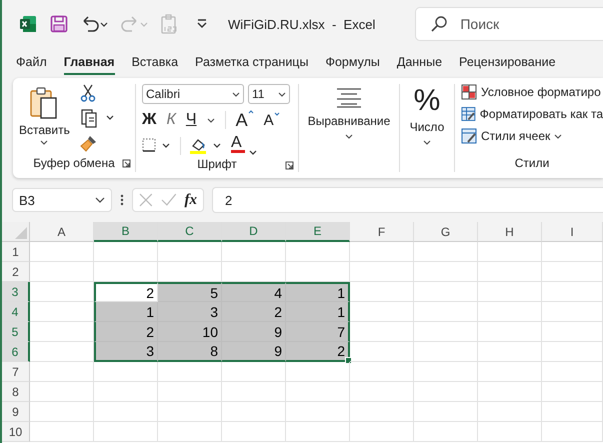 This screenshot has width=603, height=443. I want to click on column-header: B, so click(126, 232).